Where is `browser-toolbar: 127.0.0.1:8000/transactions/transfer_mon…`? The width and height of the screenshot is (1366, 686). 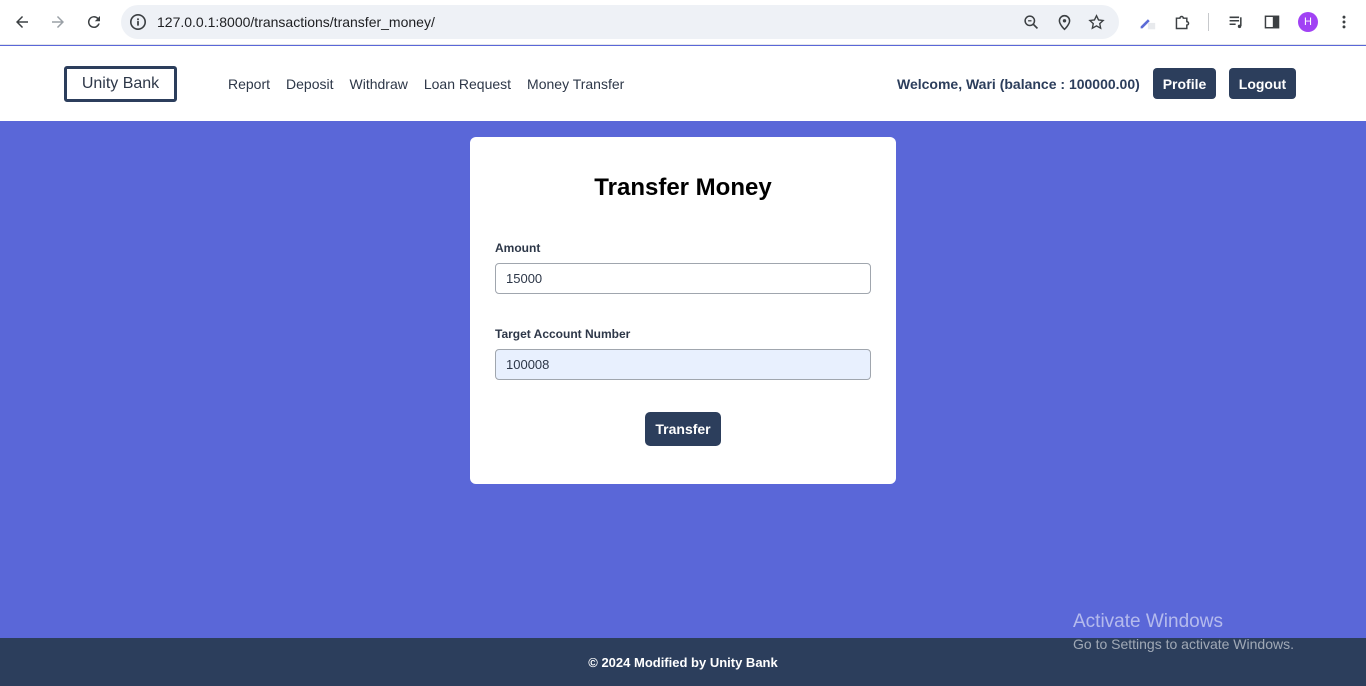
browser-toolbar: 127.0.0.1:8000/transactions/transfer_mon… is located at coordinates (683, 22).